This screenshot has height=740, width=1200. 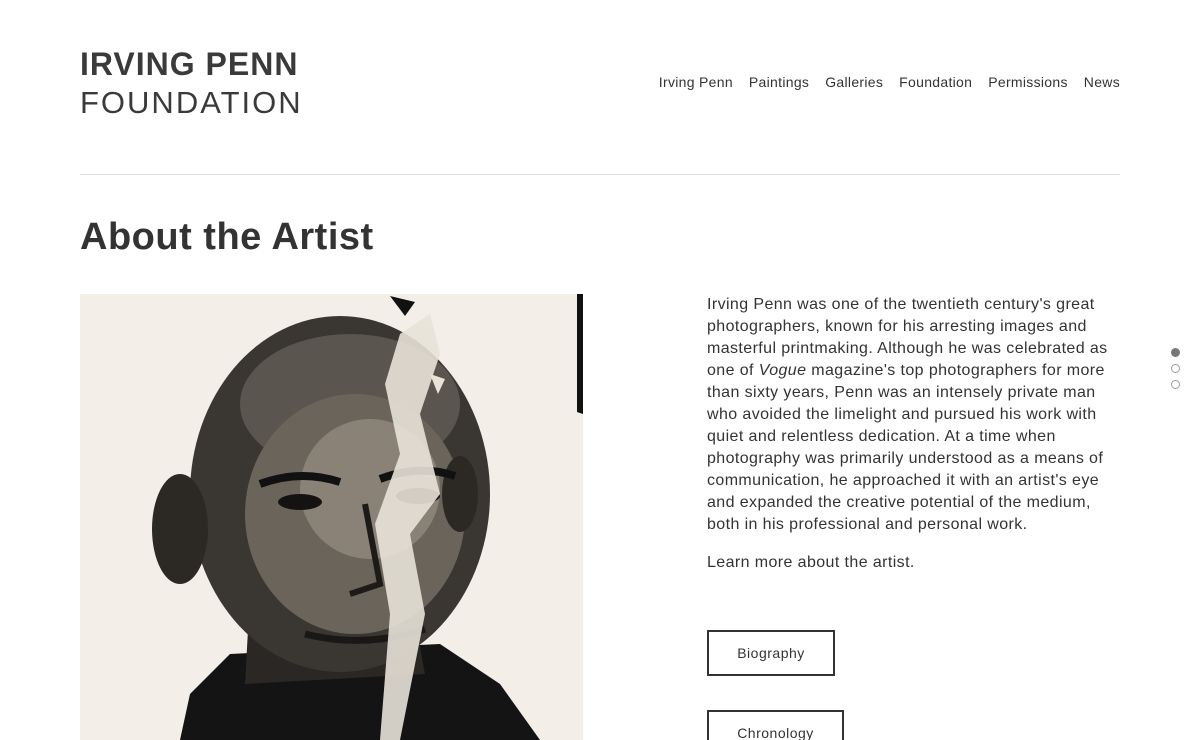 What do you see at coordinates (600, 174) in the screenshot?
I see `header-divider` at bounding box center [600, 174].